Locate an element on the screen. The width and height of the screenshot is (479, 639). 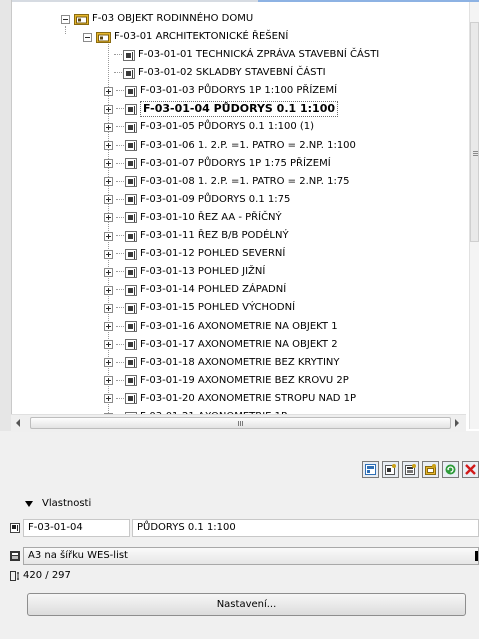
horizontal-scrollbar is located at coordinates (238, 423).